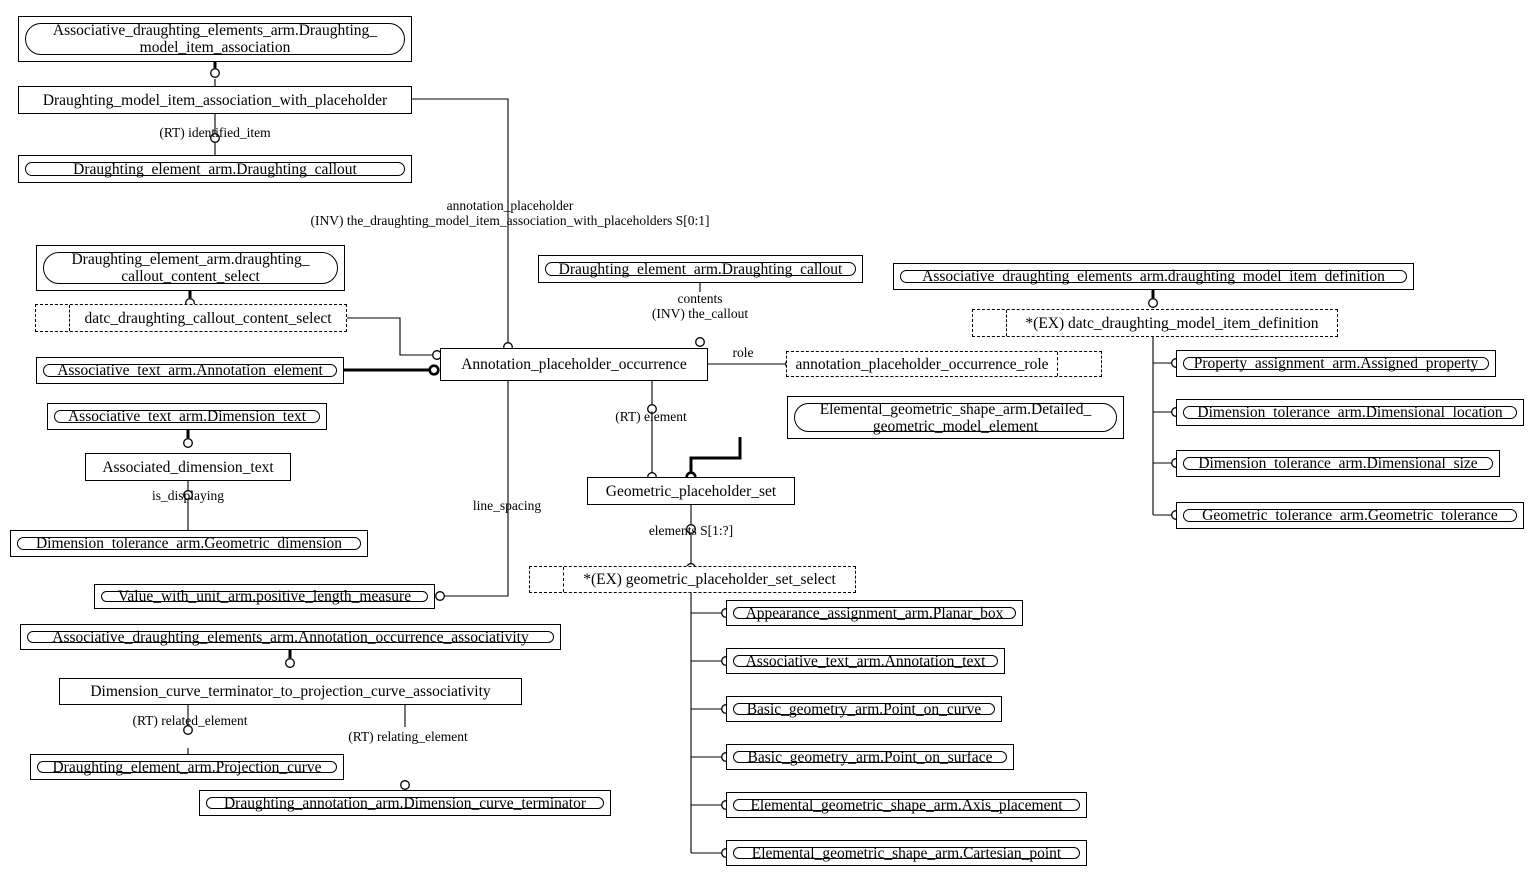 This screenshot has width=1539, height=878. I want to click on entity-label: Annotation_placeholder_occurrence, so click(574, 364).